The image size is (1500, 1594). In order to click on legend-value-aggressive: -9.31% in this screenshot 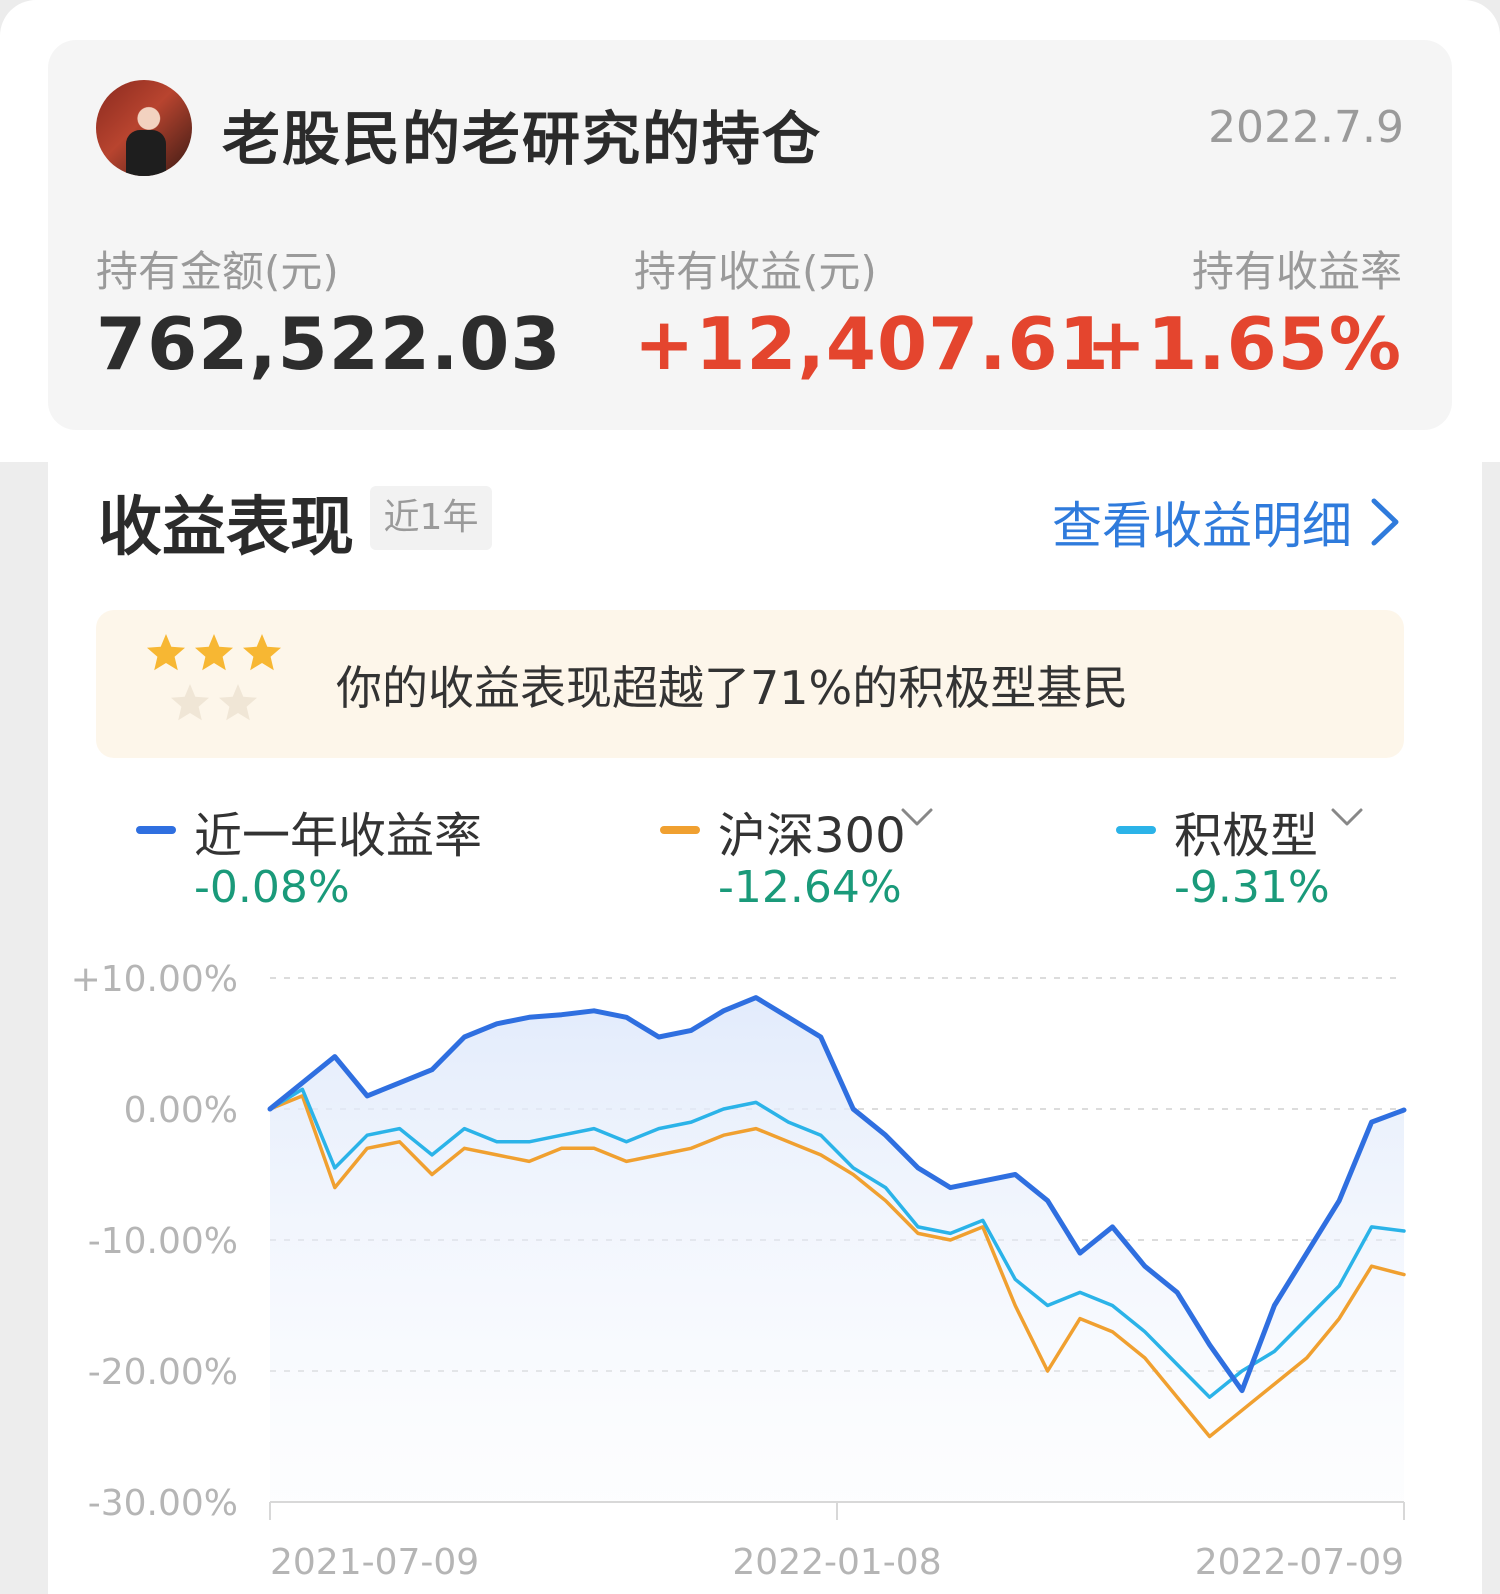, I will do `click(1252, 887)`.